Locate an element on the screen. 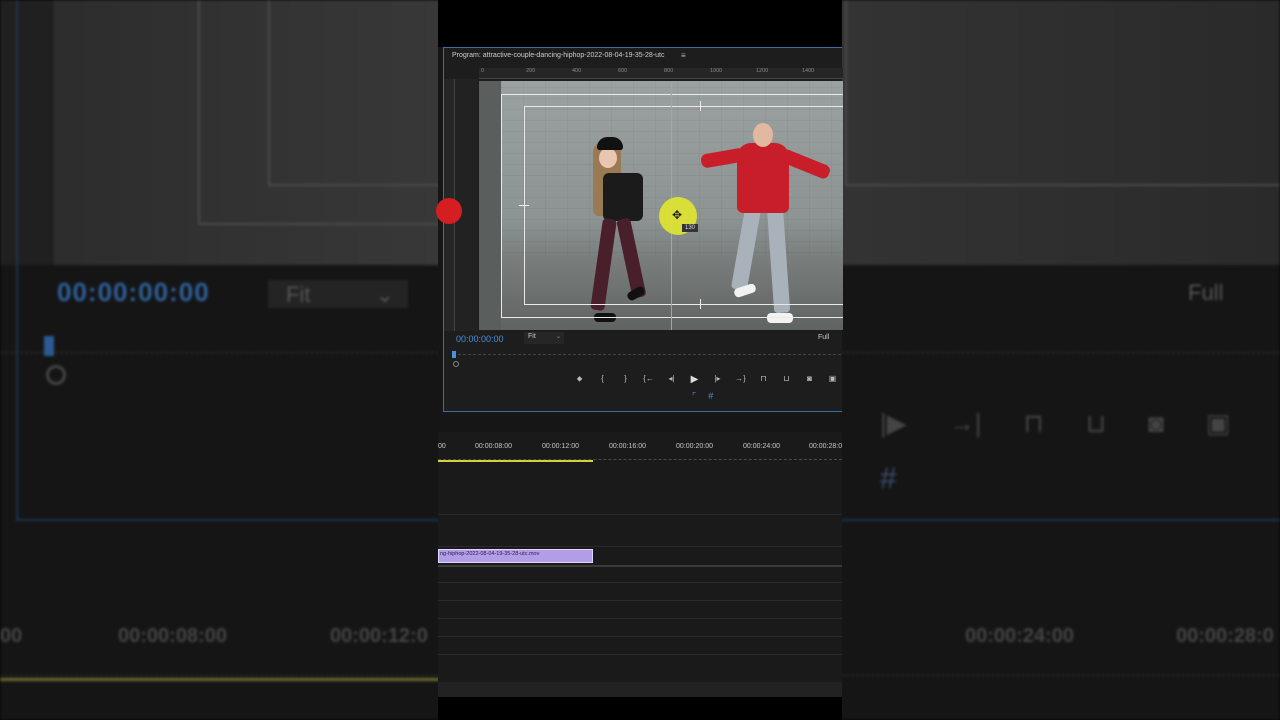 Image resolution: width=1280 pixels, height=720 pixels. marker-icon: ⬥ is located at coordinates (579, 379).